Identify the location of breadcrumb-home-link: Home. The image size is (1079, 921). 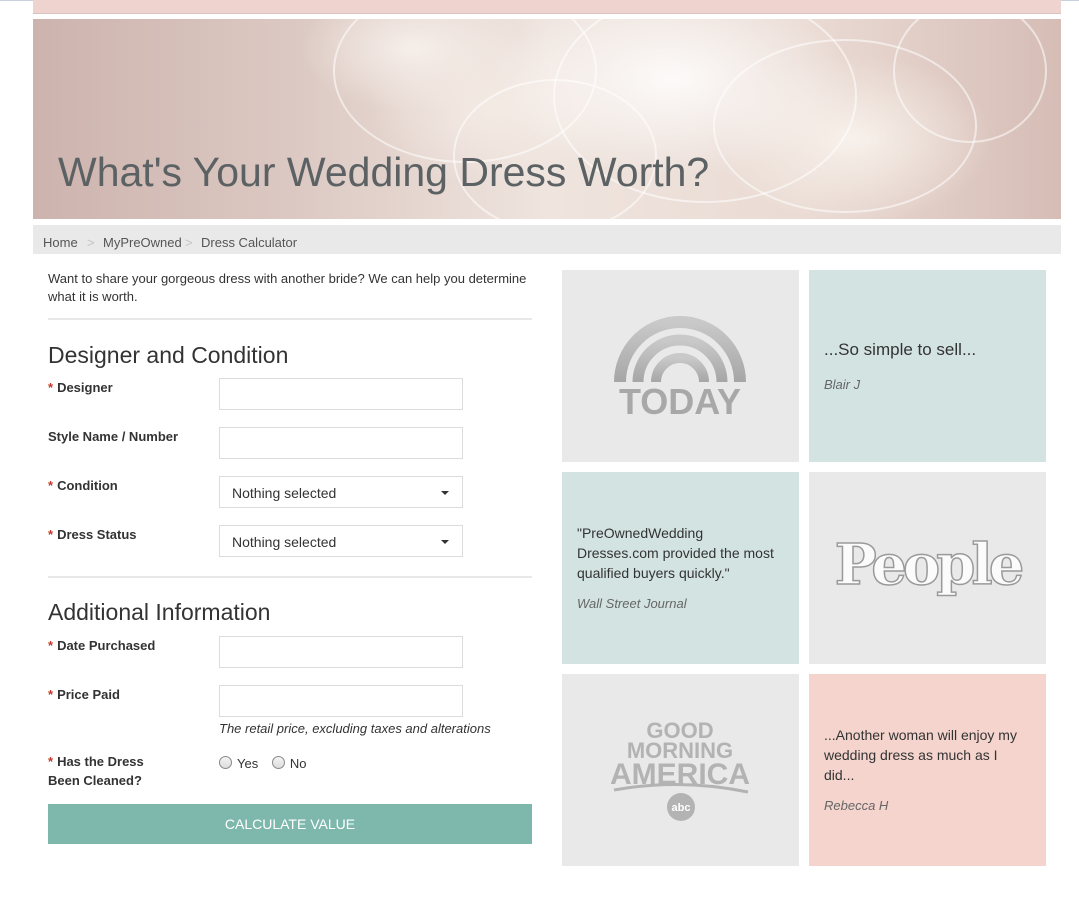
(60, 242).